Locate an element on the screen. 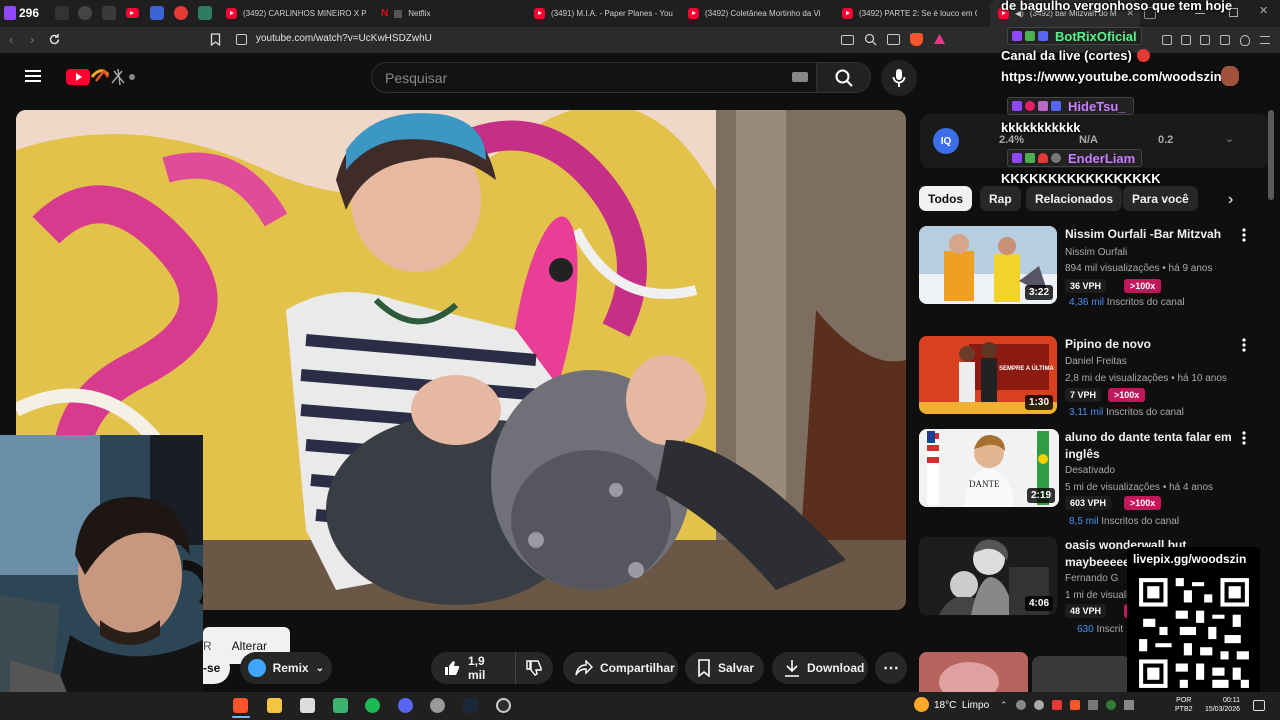  browser-tab: (3492) Coletânea Mortinho da Vi is located at coordinates (758, 13).